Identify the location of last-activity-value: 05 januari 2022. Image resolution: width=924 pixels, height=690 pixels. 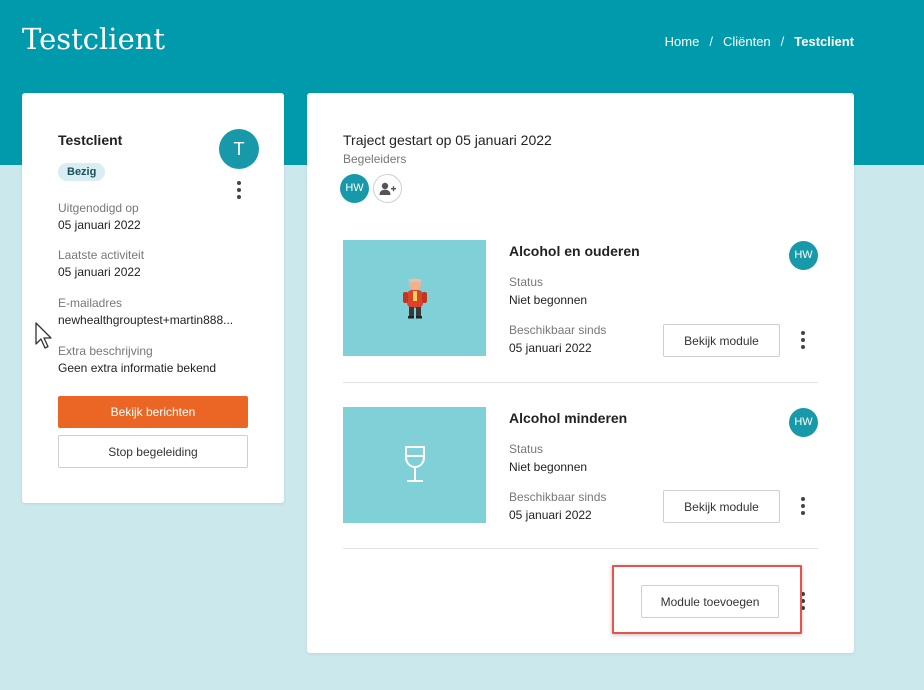
(99, 272).